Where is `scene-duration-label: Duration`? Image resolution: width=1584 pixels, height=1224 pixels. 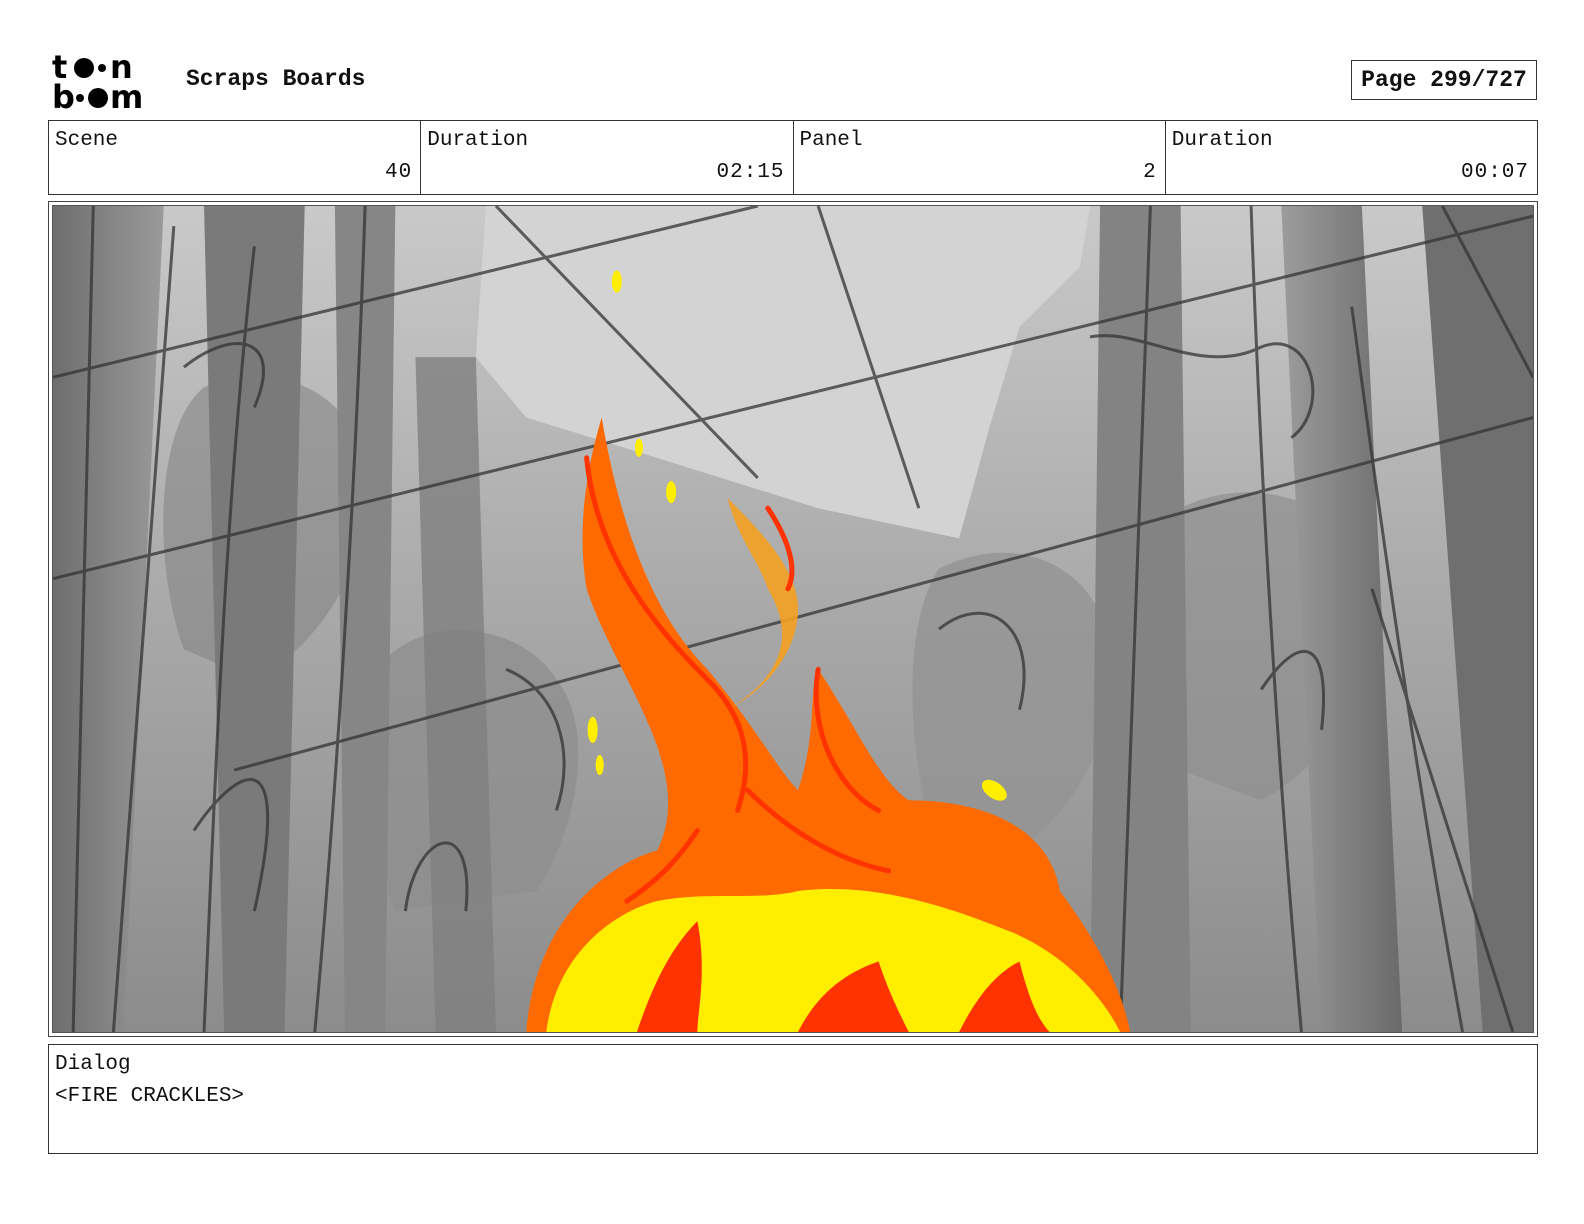
scene-duration-label: Duration is located at coordinates (478, 140).